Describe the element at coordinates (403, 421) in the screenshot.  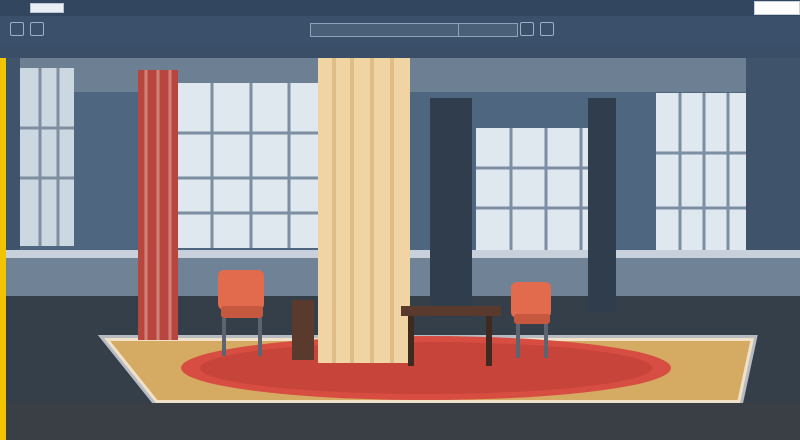
I see `floor-foreground` at that location.